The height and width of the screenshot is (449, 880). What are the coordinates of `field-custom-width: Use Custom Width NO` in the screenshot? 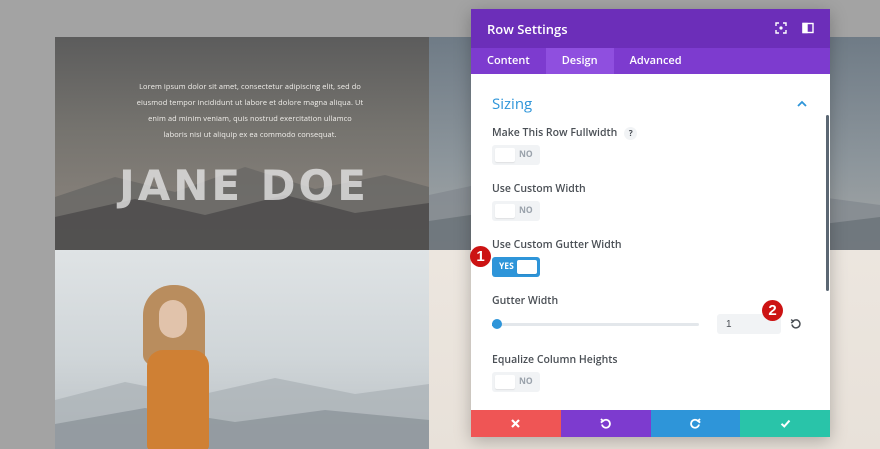 It's located at (650, 201).